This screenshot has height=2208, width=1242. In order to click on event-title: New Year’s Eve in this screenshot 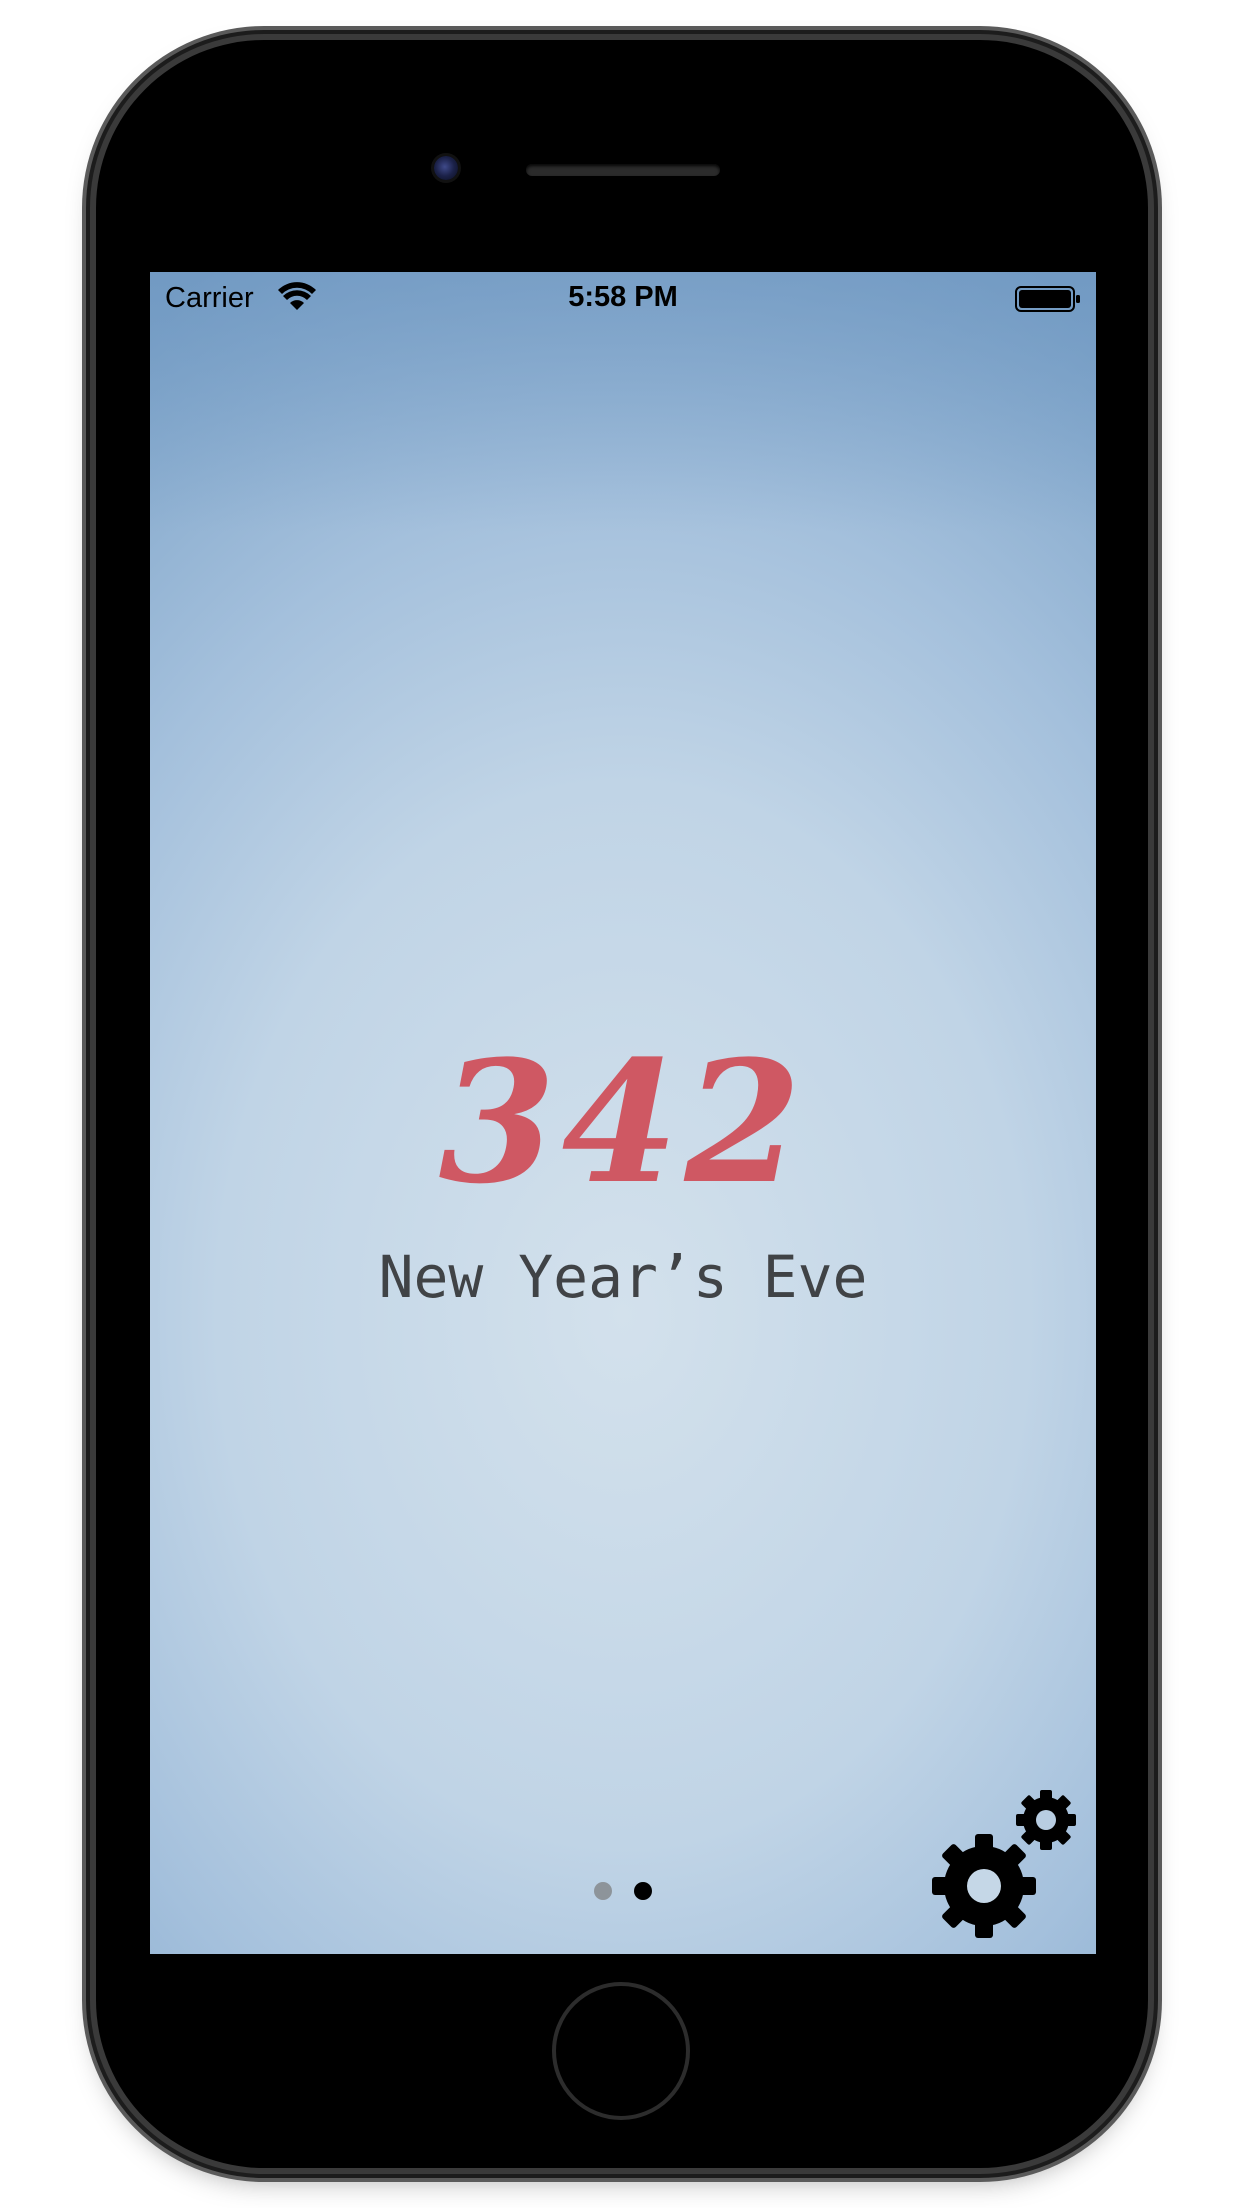, I will do `click(623, 1277)`.